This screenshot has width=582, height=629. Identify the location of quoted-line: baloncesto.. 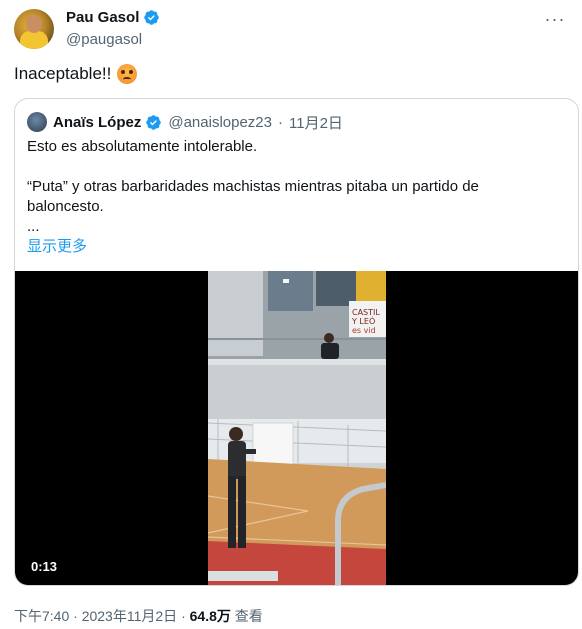
(65, 206).